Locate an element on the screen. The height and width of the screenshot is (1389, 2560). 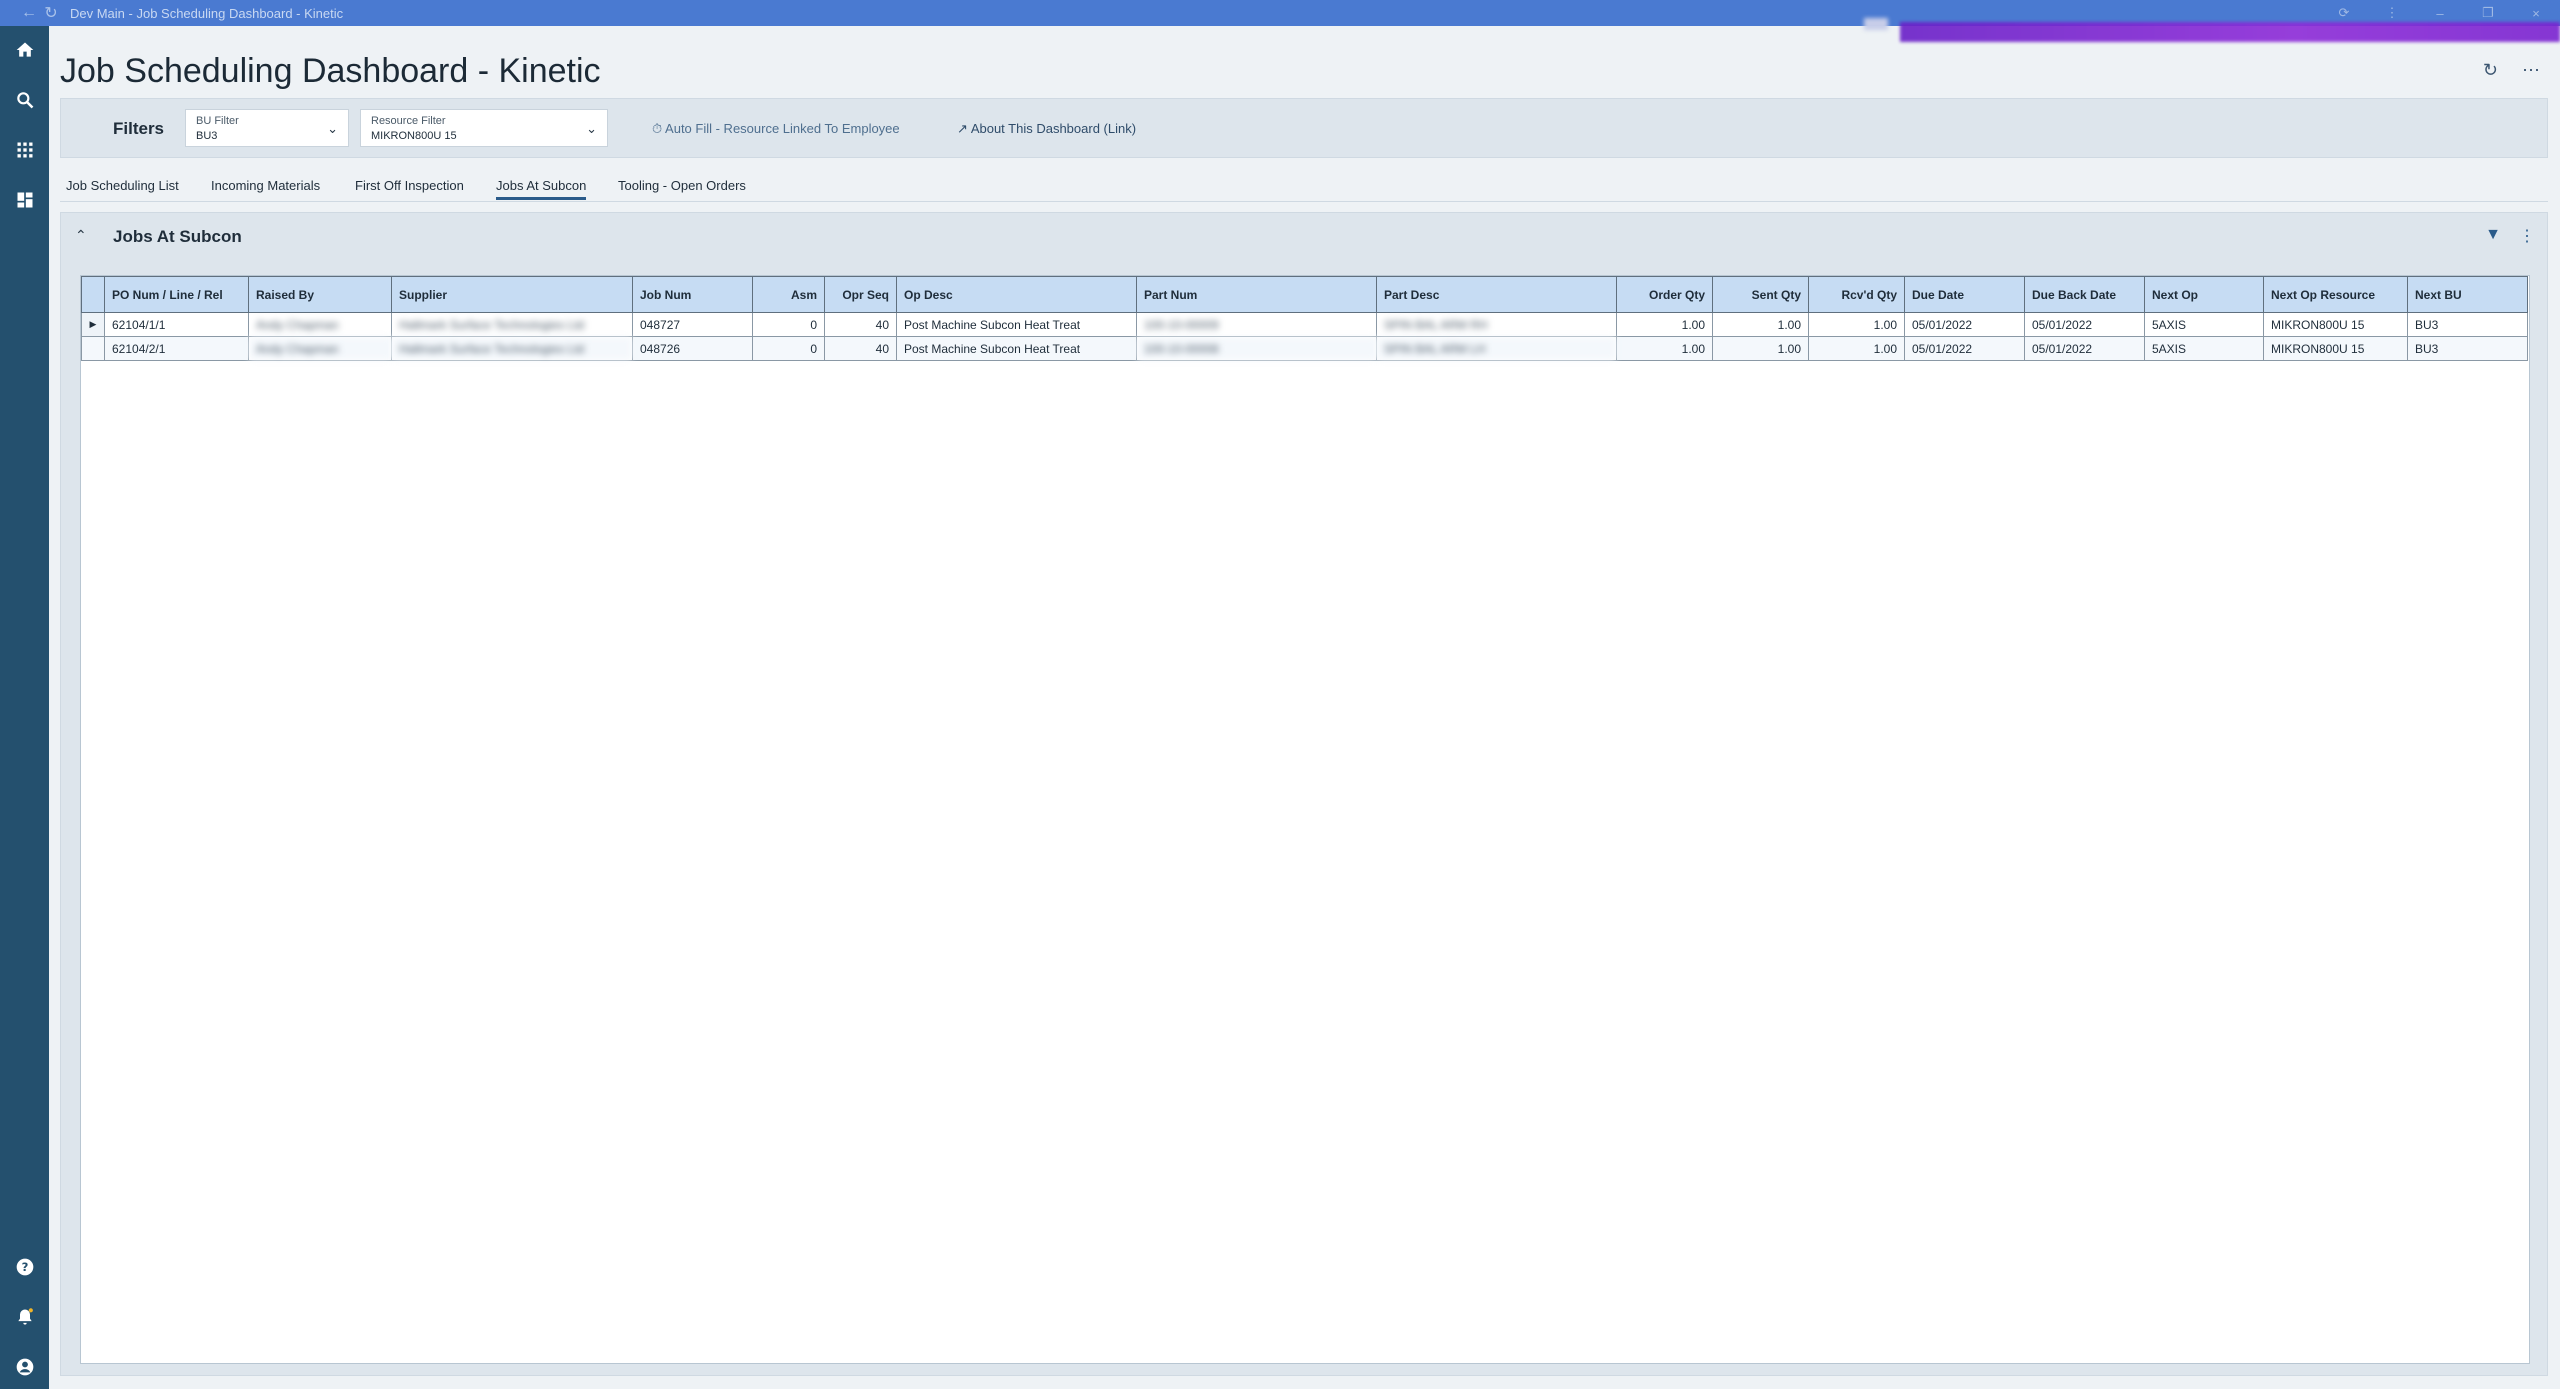
table-cell: 048727 is located at coordinates (692, 324).